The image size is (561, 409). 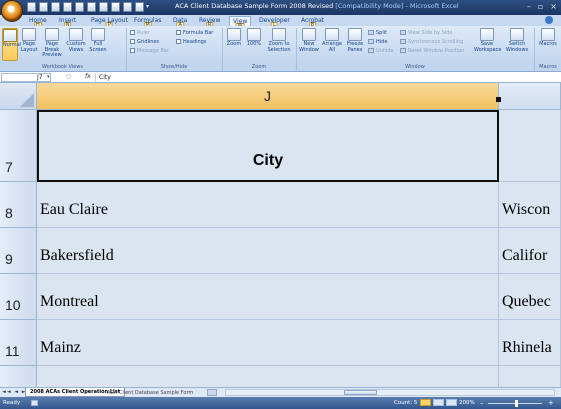 What do you see at coordinates (268, 146) in the screenshot?
I see `cell-city-header: City` at bounding box center [268, 146].